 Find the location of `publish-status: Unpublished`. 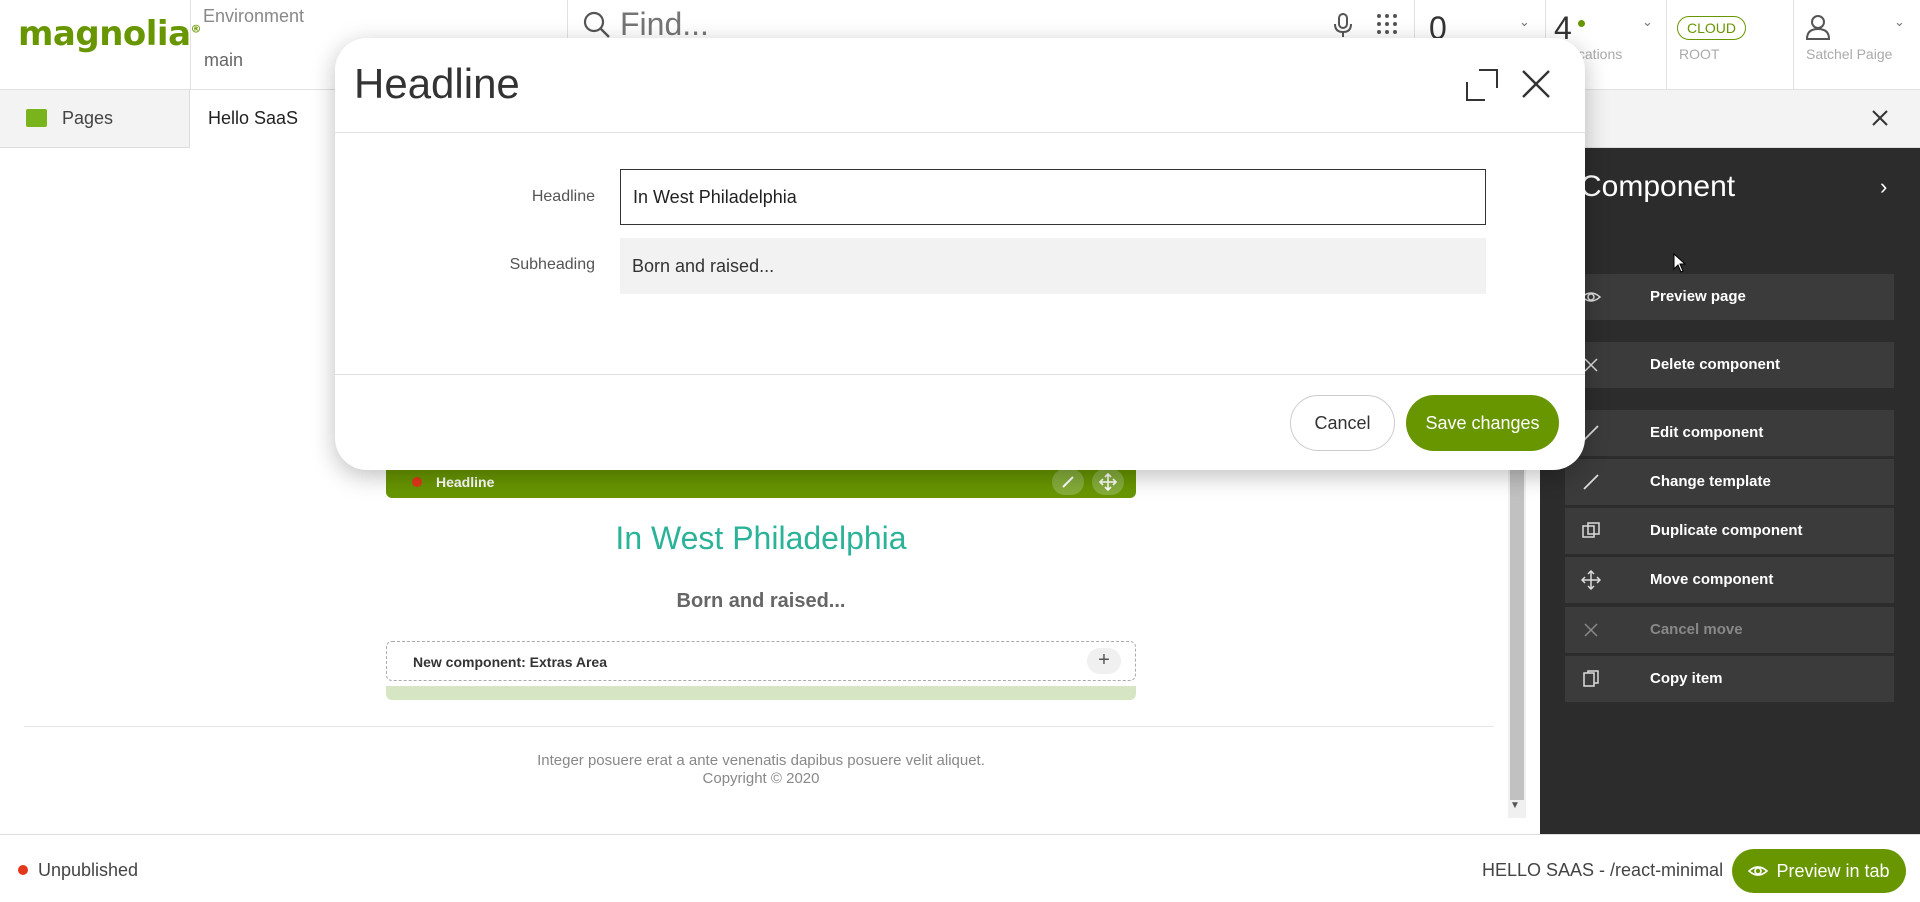

publish-status: Unpublished is located at coordinates (88, 870).